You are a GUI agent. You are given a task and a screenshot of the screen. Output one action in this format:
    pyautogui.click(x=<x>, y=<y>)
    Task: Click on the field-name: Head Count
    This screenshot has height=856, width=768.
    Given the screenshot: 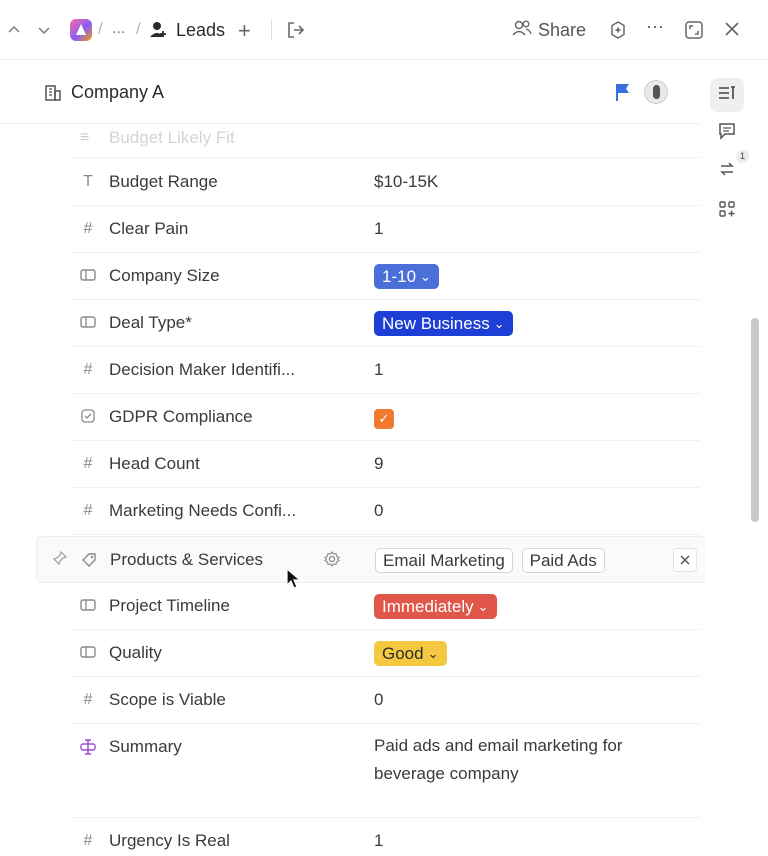 What is the action you would take?
    pyautogui.click(x=154, y=463)
    